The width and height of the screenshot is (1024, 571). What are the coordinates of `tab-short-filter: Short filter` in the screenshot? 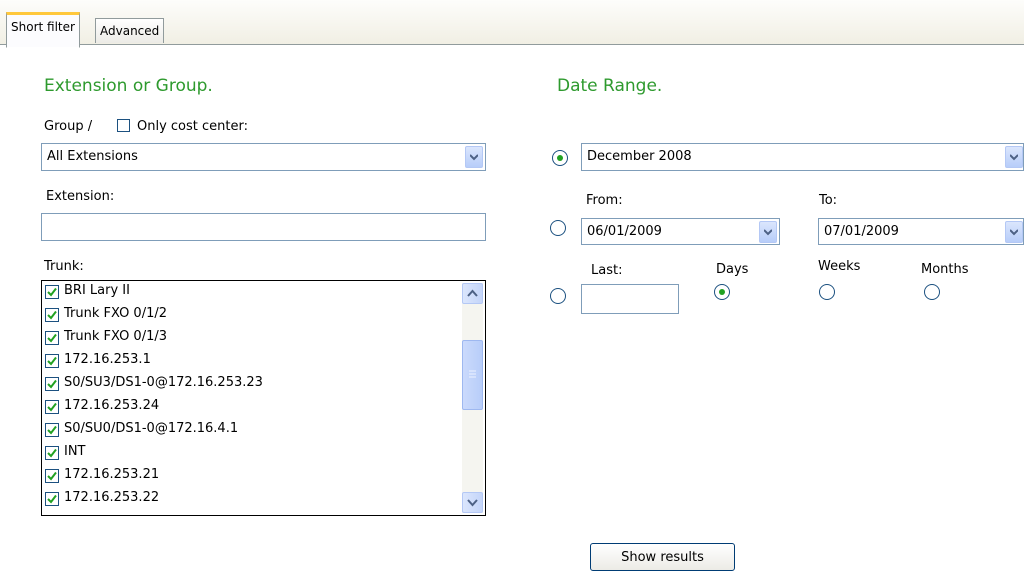 It's located at (43, 30).